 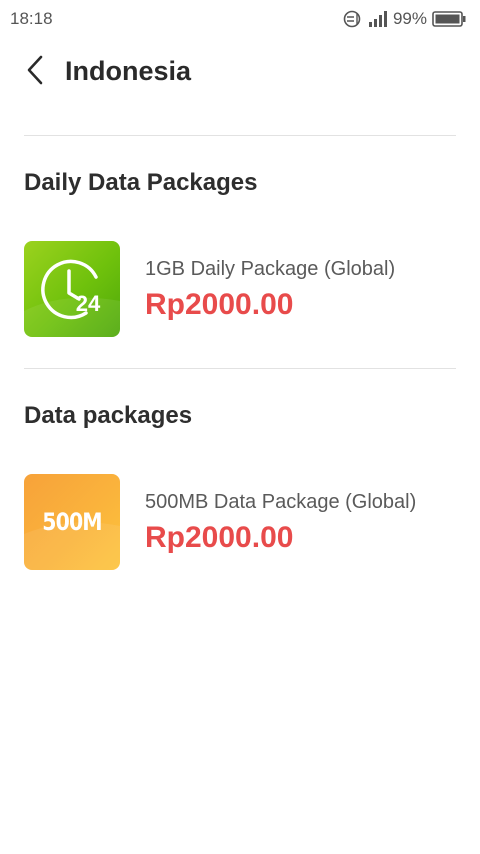 What do you see at coordinates (281, 502) in the screenshot?
I see `package-name-data: 500MB Data Package (Global)` at bounding box center [281, 502].